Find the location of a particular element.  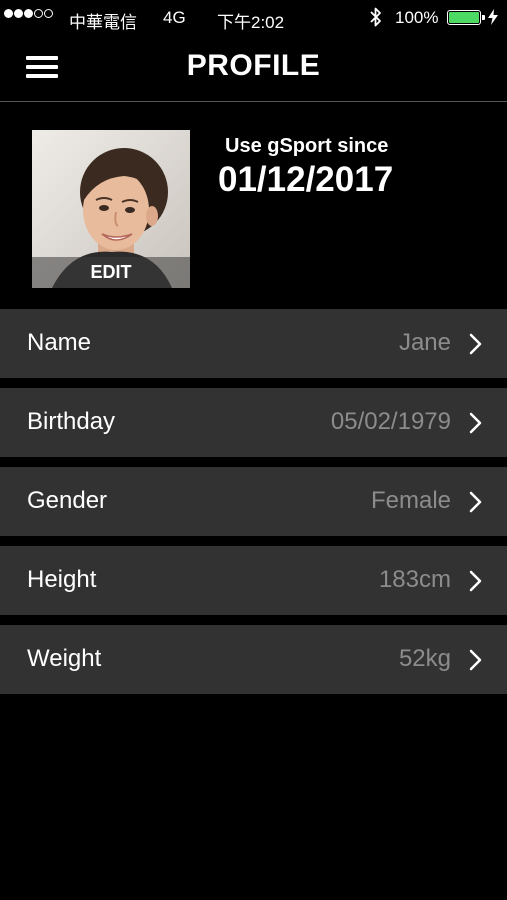

row-label: Birthday is located at coordinates (71, 421).